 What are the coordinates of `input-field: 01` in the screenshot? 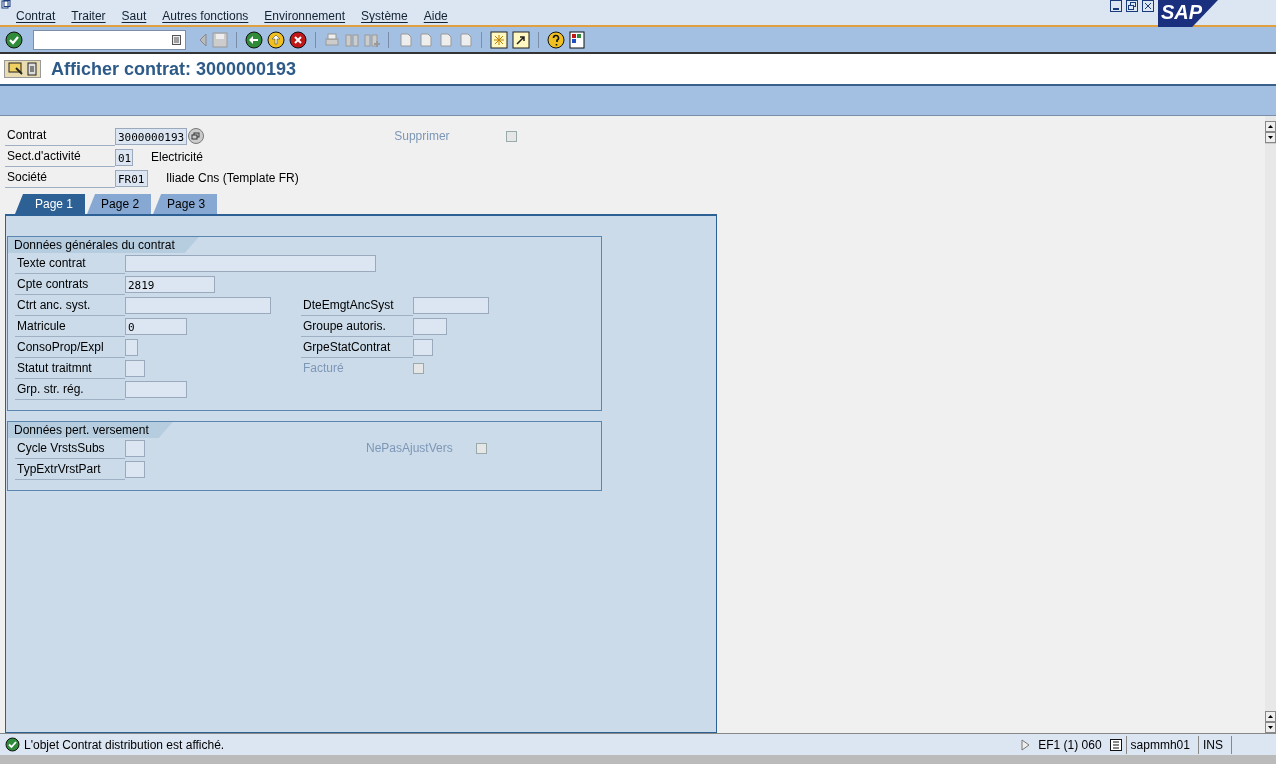 It's located at (124, 157).